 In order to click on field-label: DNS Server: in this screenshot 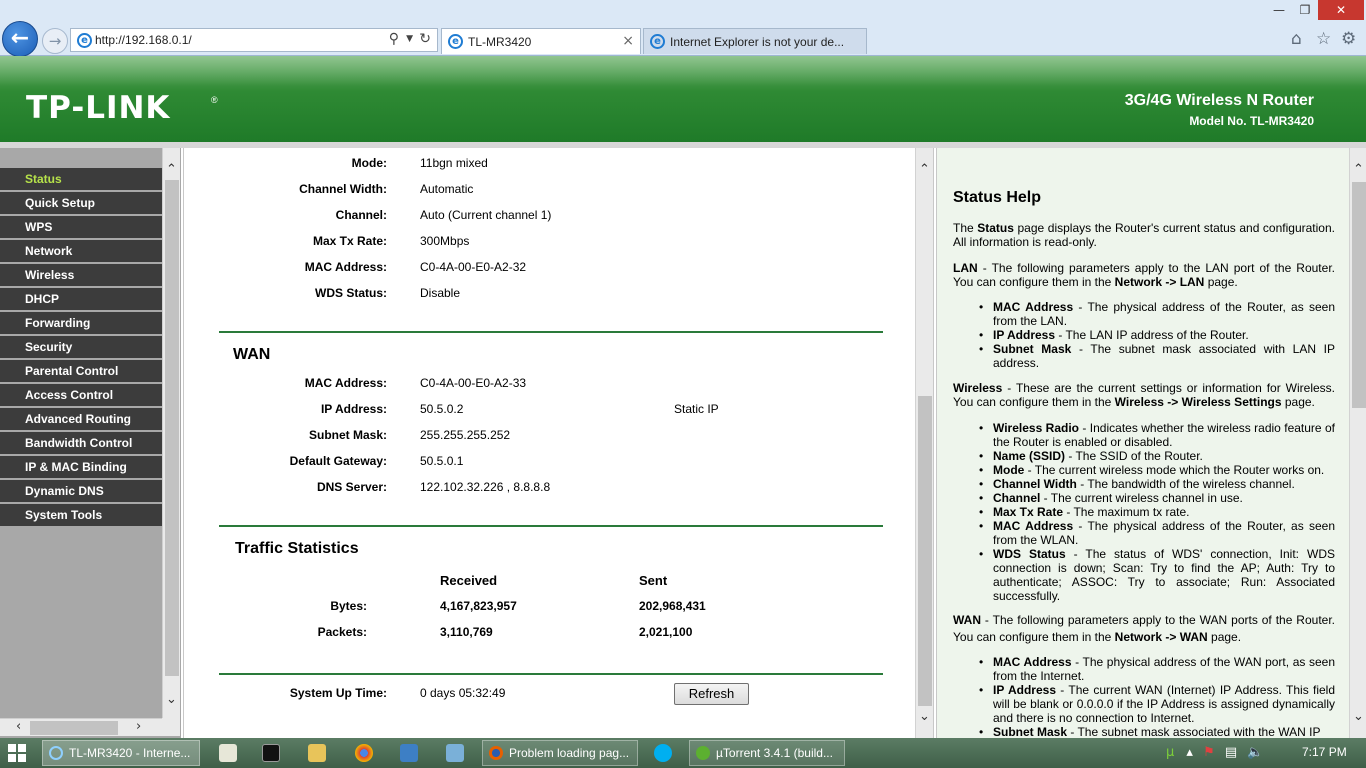, I will do `click(351, 487)`.